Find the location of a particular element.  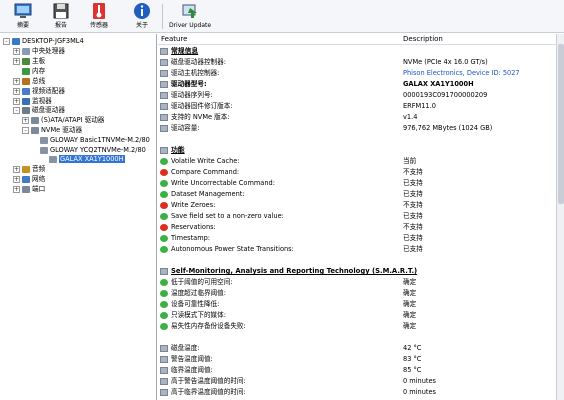

detail-row: 驱动器序列号: 0000193C091700000209 is located at coordinates (357, 95).